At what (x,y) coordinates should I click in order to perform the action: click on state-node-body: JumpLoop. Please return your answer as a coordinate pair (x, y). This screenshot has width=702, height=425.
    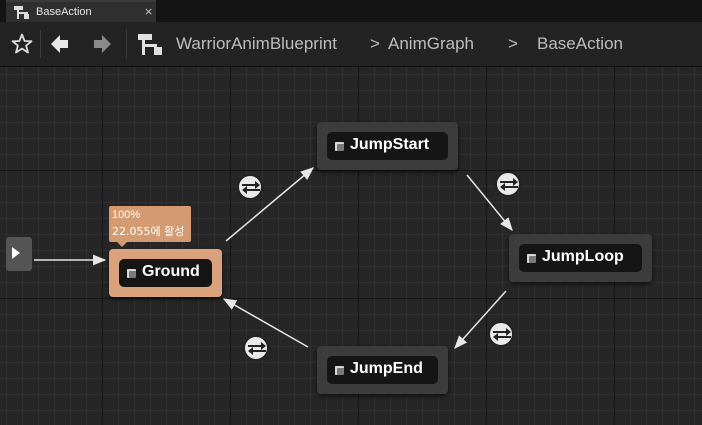
    Looking at the image, I should click on (580, 258).